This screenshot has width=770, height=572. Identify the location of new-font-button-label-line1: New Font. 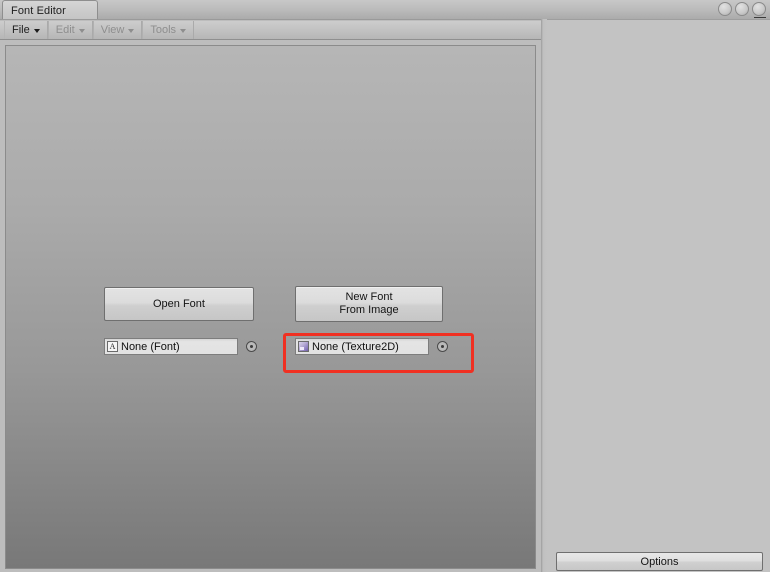
(369, 297).